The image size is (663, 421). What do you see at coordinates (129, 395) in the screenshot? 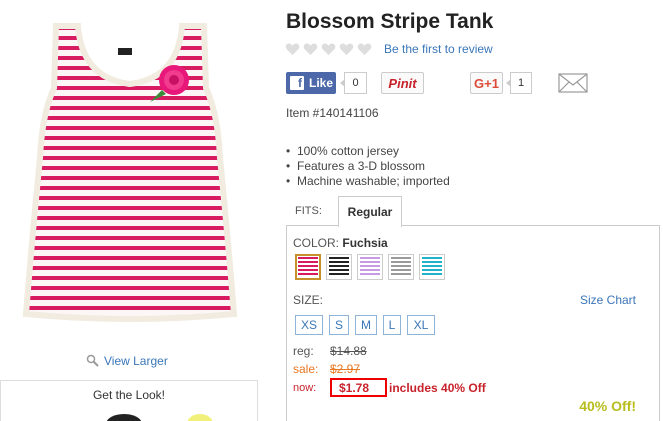
I see `get-the-look-title: Get the Look!` at bounding box center [129, 395].